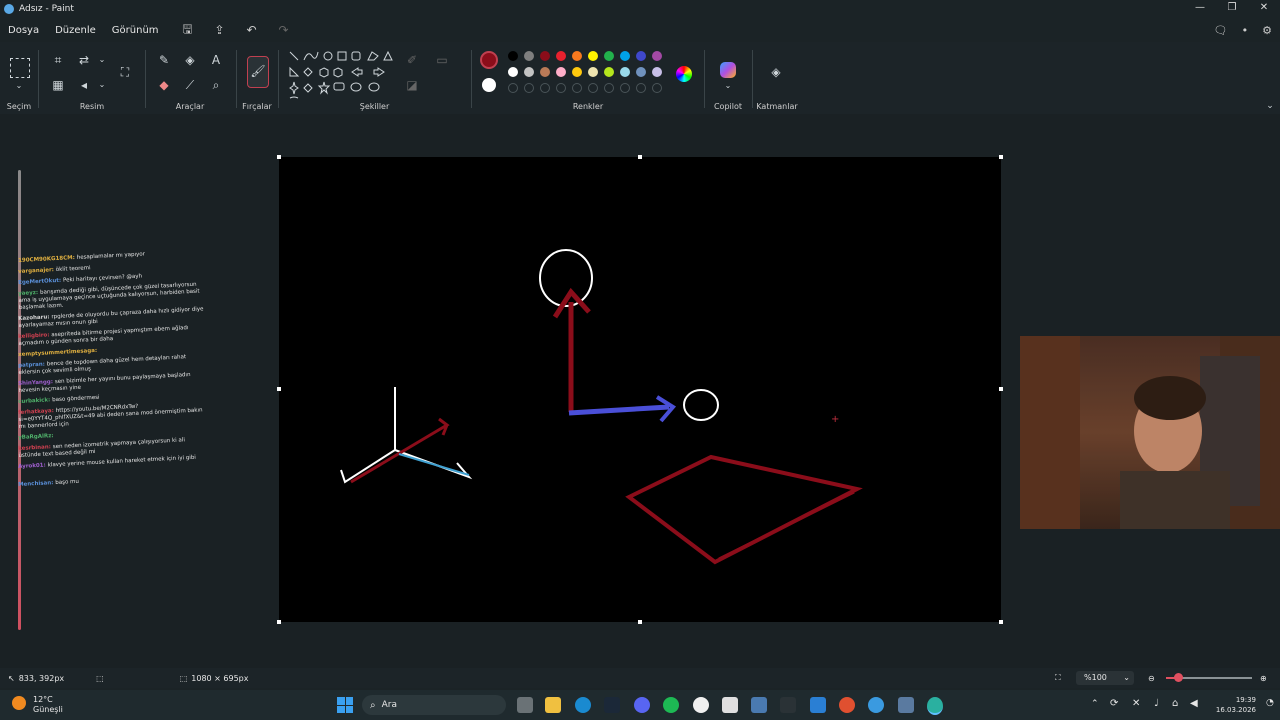 This screenshot has height=720, width=1280. I want to click on weather-sun-icon, so click(19, 703).